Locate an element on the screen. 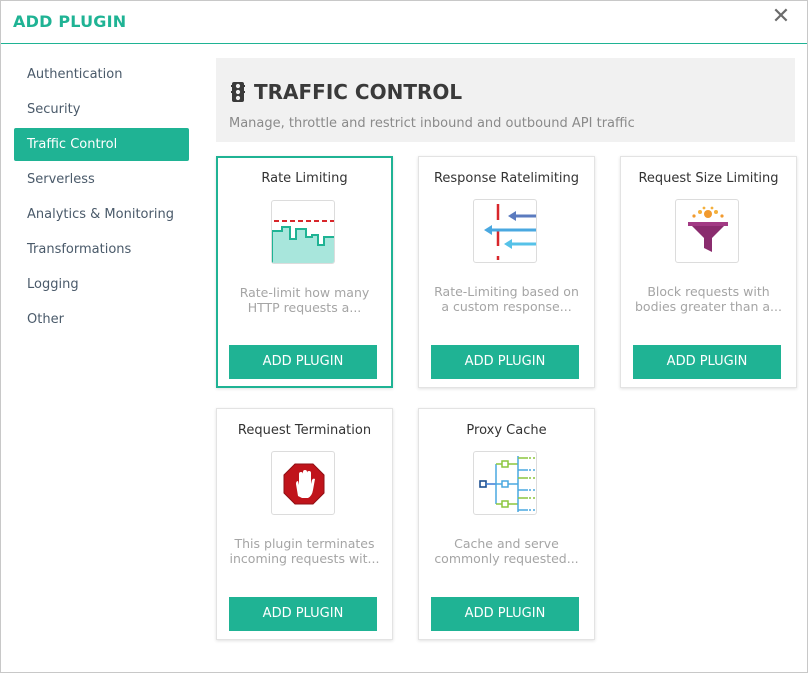  sidebar-item-serverless: Serverless is located at coordinates (101, 179).